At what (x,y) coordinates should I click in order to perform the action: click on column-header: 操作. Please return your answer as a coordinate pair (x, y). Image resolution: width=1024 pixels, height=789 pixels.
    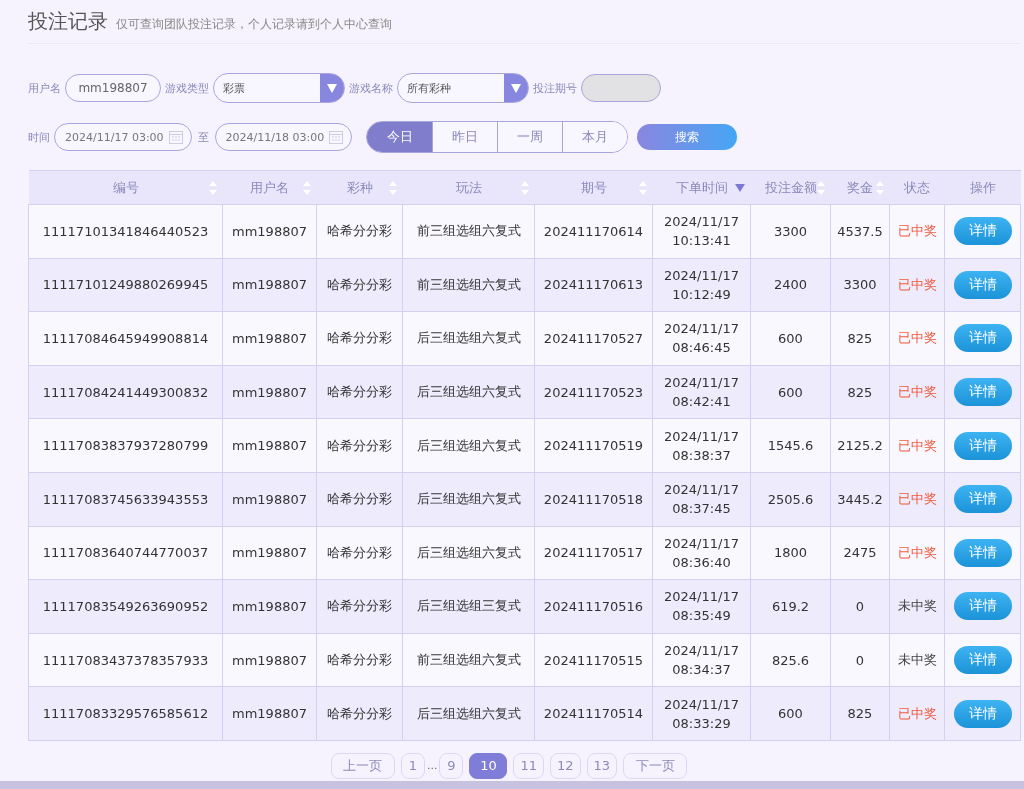
    Looking at the image, I should click on (982, 187).